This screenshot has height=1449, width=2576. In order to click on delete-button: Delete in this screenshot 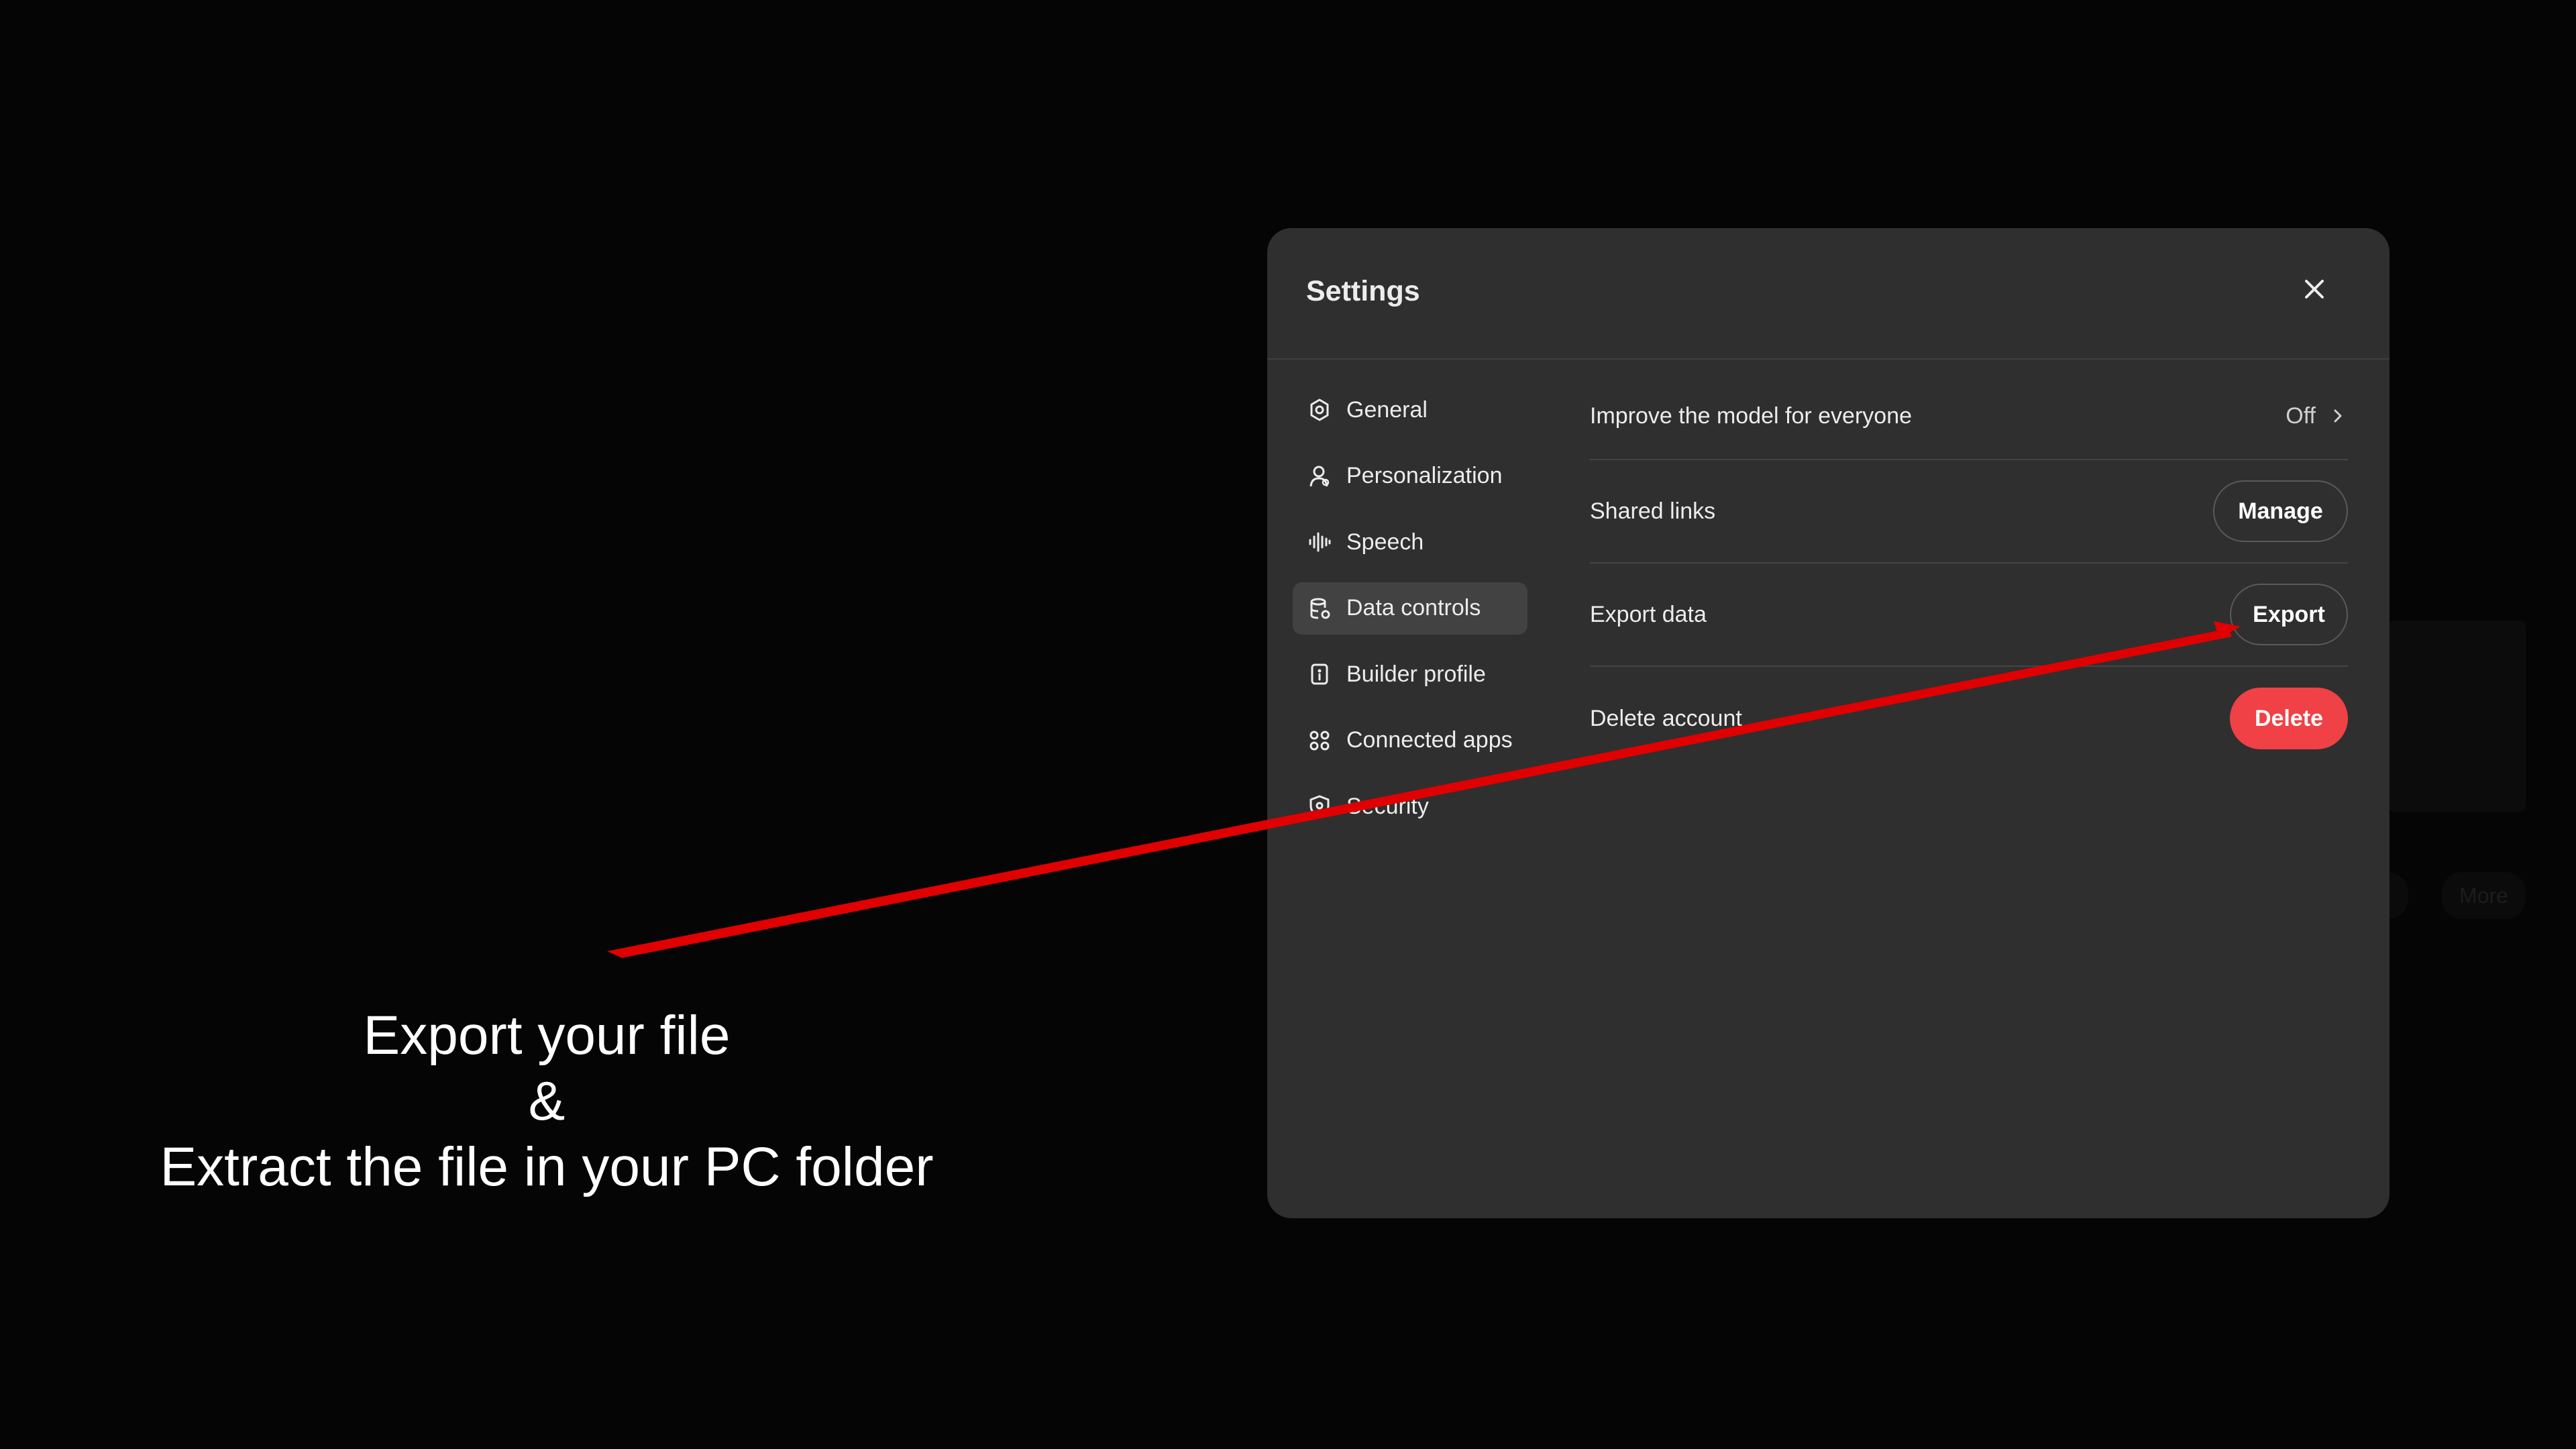, I will do `click(2289, 718)`.